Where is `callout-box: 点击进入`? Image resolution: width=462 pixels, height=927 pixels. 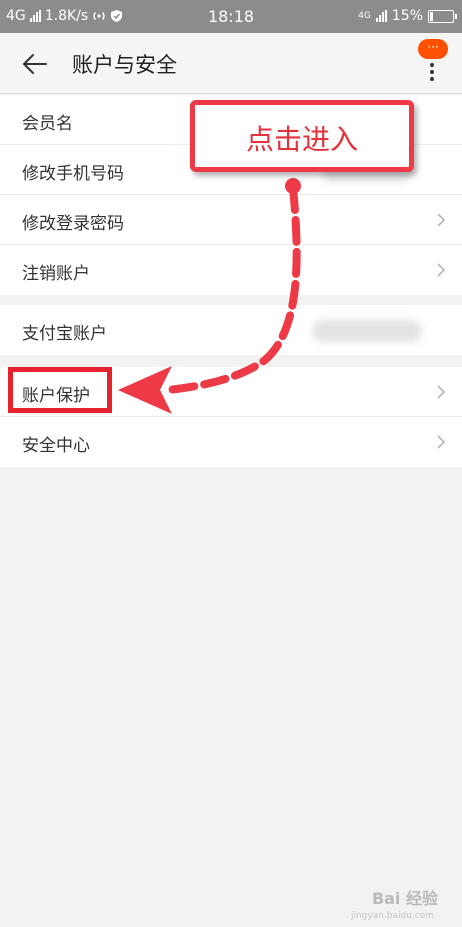 callout-box: 点击进入 is located at coordinates (302, 136).